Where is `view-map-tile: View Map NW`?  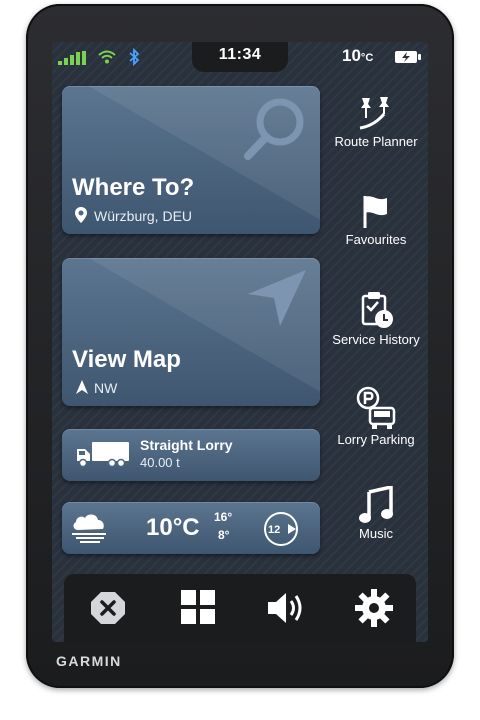 view-map-tile: View Map NW is located at coordinates (191, 332).